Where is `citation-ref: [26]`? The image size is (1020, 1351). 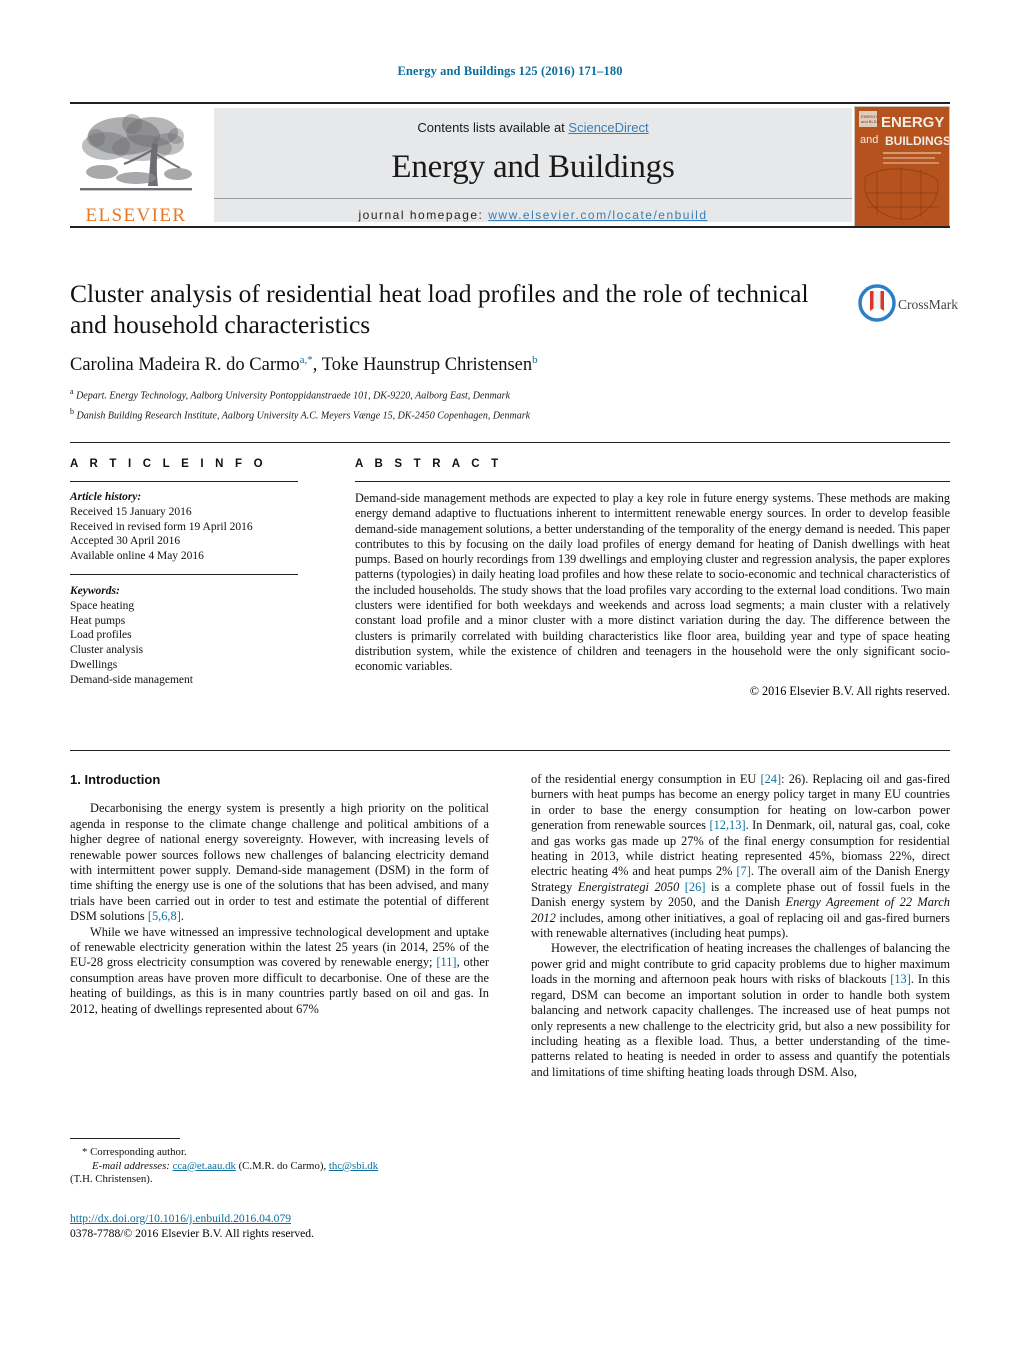
citation-ref: [26] is located at coordinates (695, 887).